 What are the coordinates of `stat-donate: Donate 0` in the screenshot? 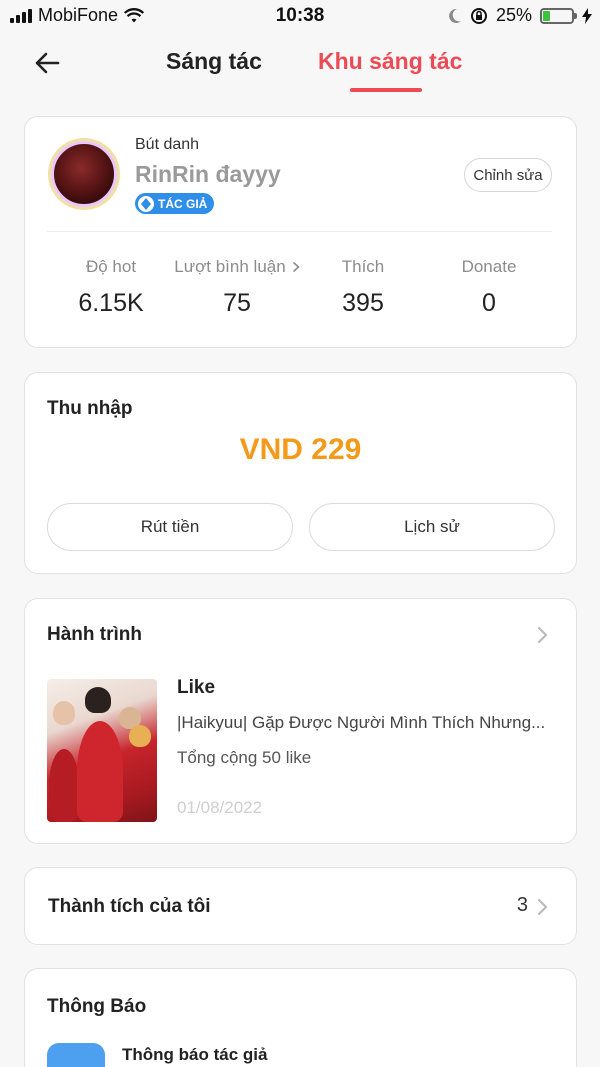 It's located at (489, 287).